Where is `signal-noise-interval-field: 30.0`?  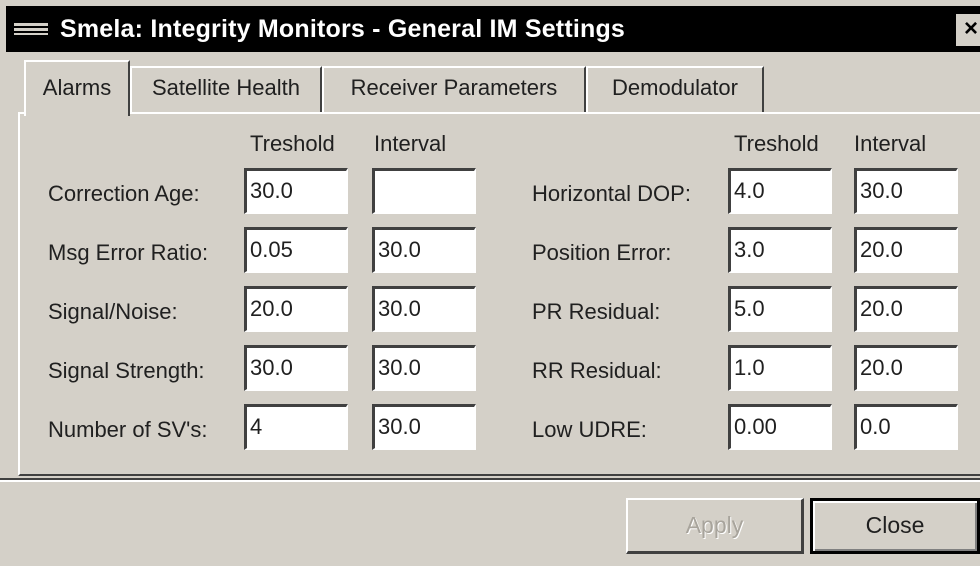 signal-noise-interval-field: 30.0 is located at coordinates (424, 309).